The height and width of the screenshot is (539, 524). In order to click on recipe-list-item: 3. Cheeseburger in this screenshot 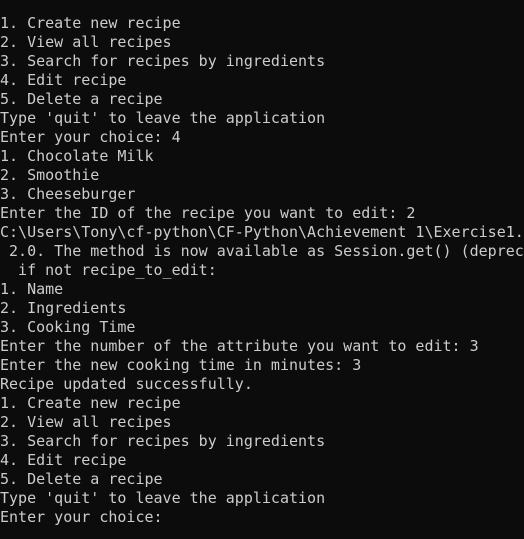, I will do `click(68, 194)`.